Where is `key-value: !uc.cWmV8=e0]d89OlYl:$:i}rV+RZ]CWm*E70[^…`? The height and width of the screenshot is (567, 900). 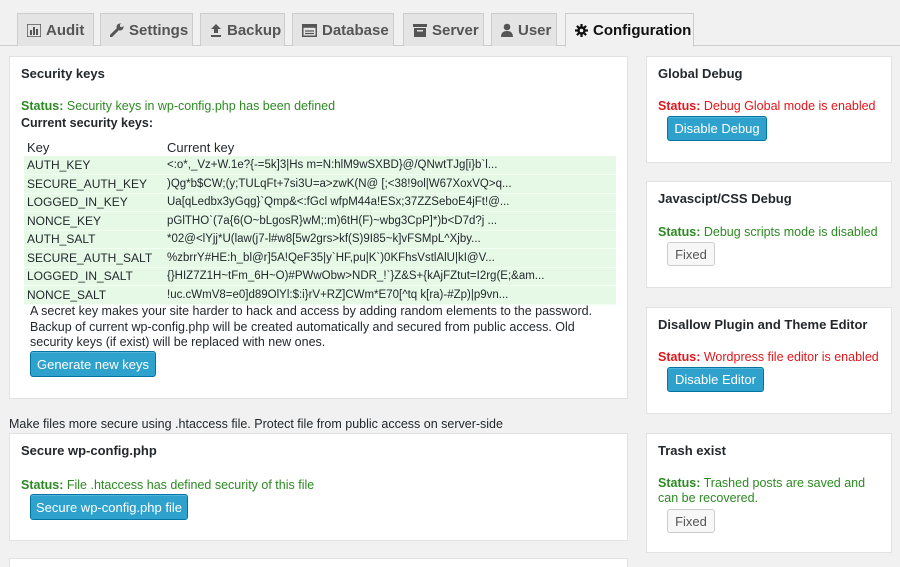 key-value: !uc.cWmV8=e0]d89OlYl:$:i}rV+RZ]CWm*E70[^… is located at coordinates (390, 295).